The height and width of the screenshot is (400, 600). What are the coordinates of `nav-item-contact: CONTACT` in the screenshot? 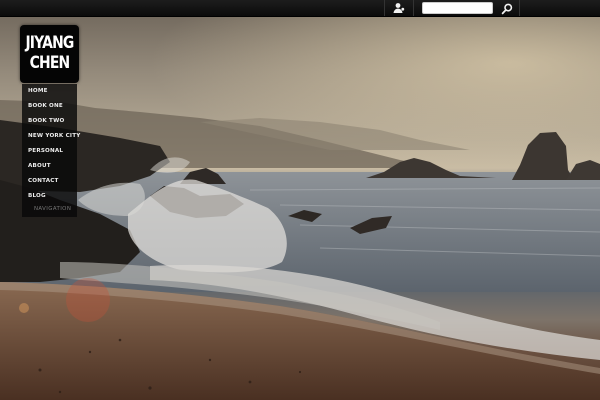 It's located at (49, 181).